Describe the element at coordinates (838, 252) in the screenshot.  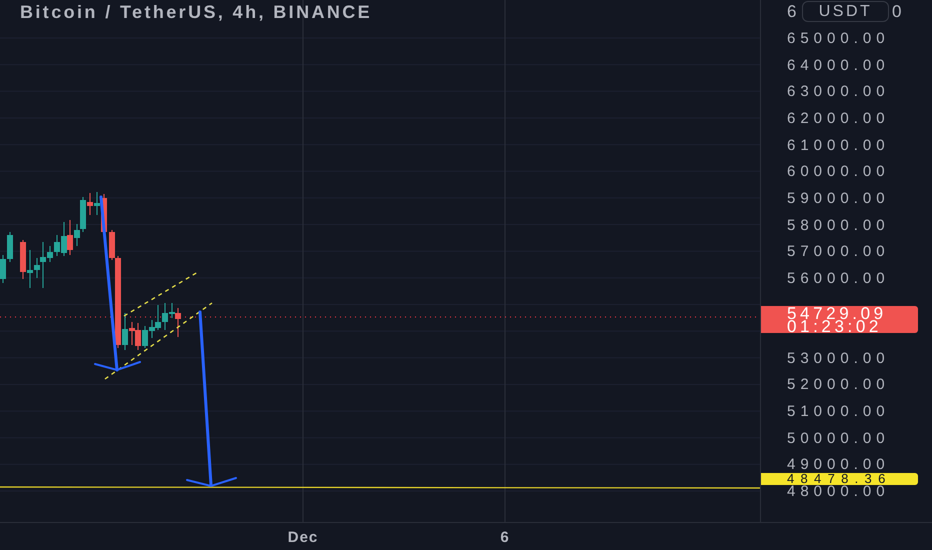
I see `price-axis-label: 57000.00` at that location.